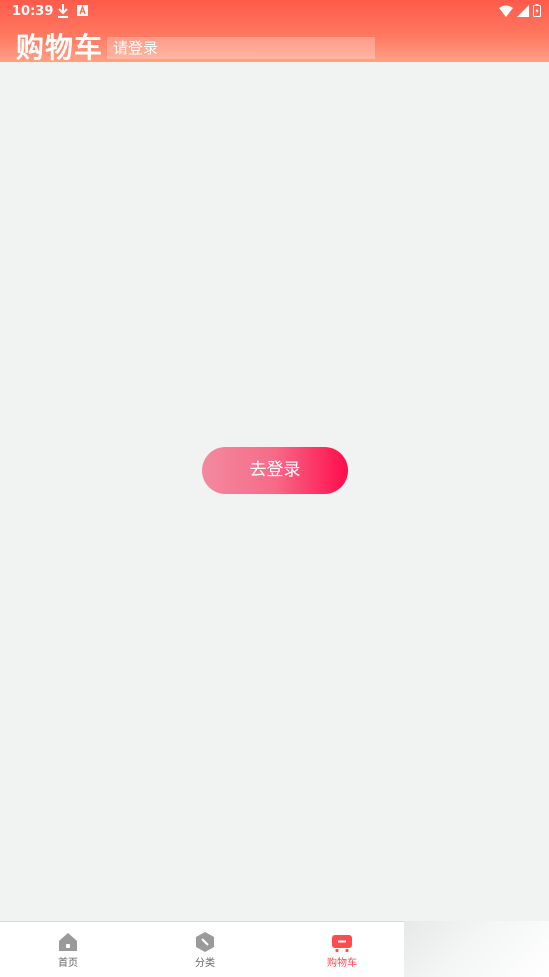 The height and width of the screenshot is (977, 549). What do you see at coordinates (476, 949) in the screenshot?
I see `tabbar-decoration` at bounding box center [476, 949].